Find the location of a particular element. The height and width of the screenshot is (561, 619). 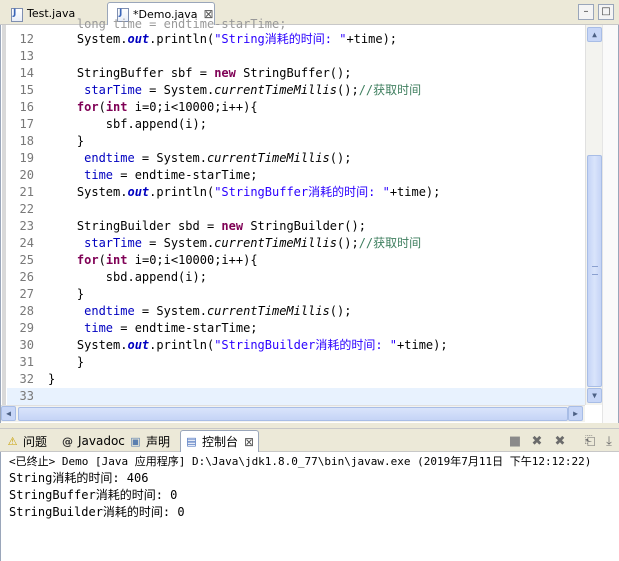

javadoc-icon: @ is located at coordinates (67, 441).